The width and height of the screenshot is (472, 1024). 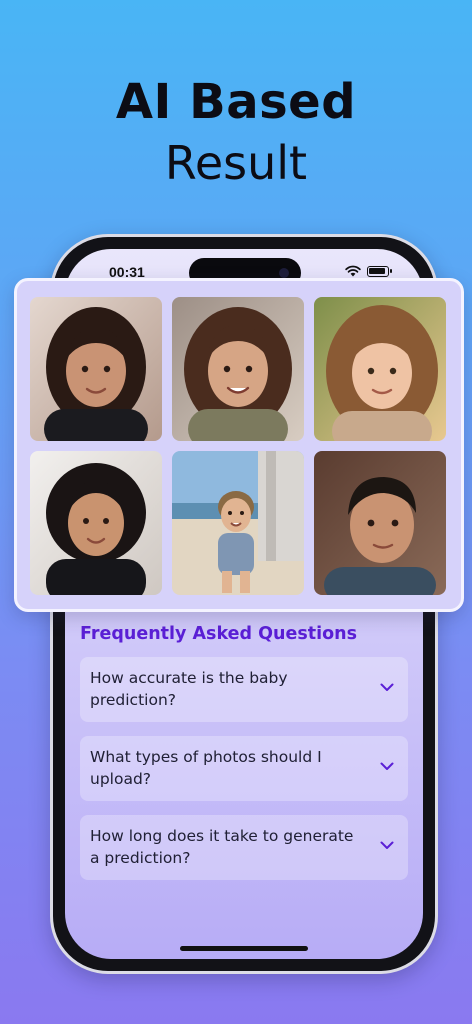 I want to click on headline-line-1: AI Based, so click(x=236, y=102).